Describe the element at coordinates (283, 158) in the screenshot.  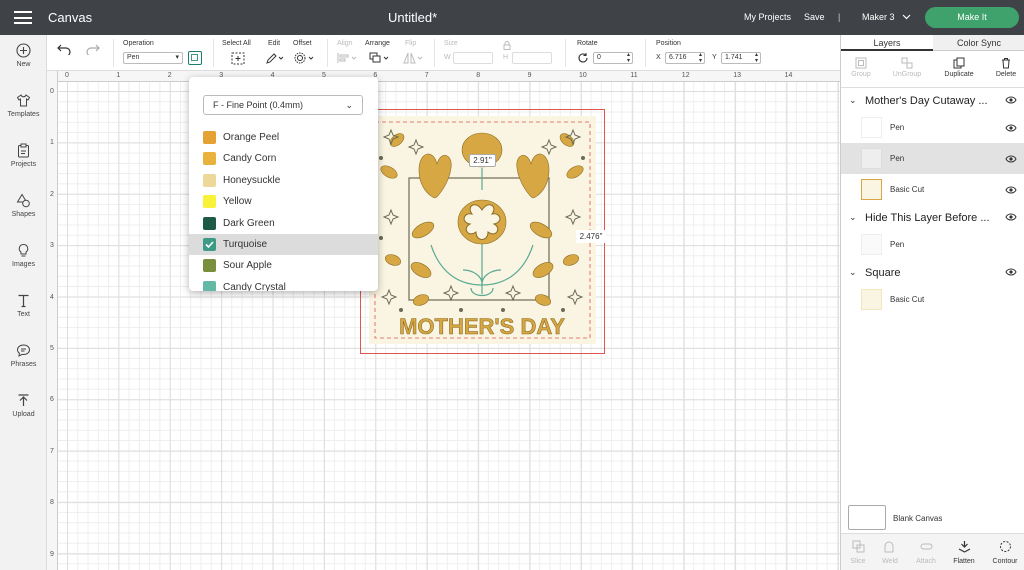
I see `pen-color-option: Candy Corn` at that location.